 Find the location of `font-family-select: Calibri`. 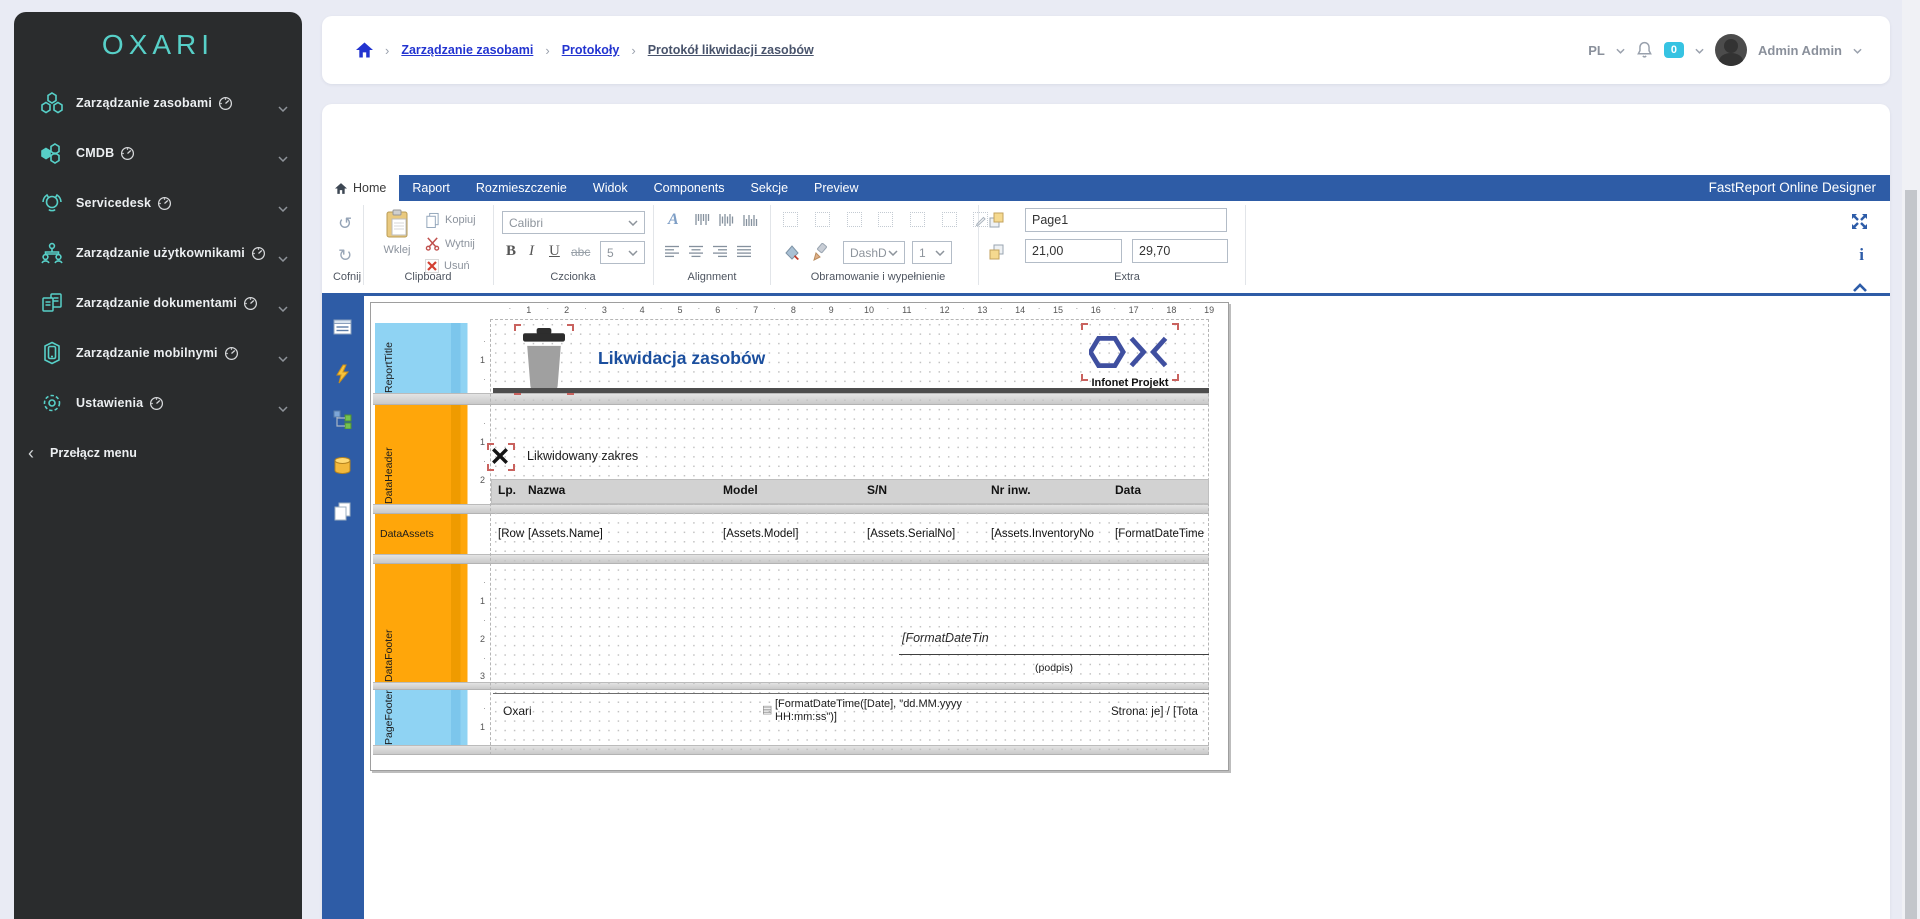

font-family-select: Calibri is located at coordinates (573, 222).